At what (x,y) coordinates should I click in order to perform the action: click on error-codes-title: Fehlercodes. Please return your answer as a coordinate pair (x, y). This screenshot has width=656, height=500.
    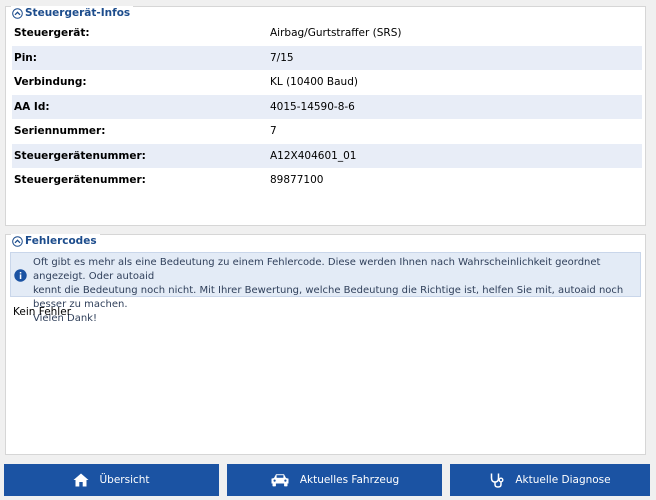
    Looking at the image, I should click on (61, 241).